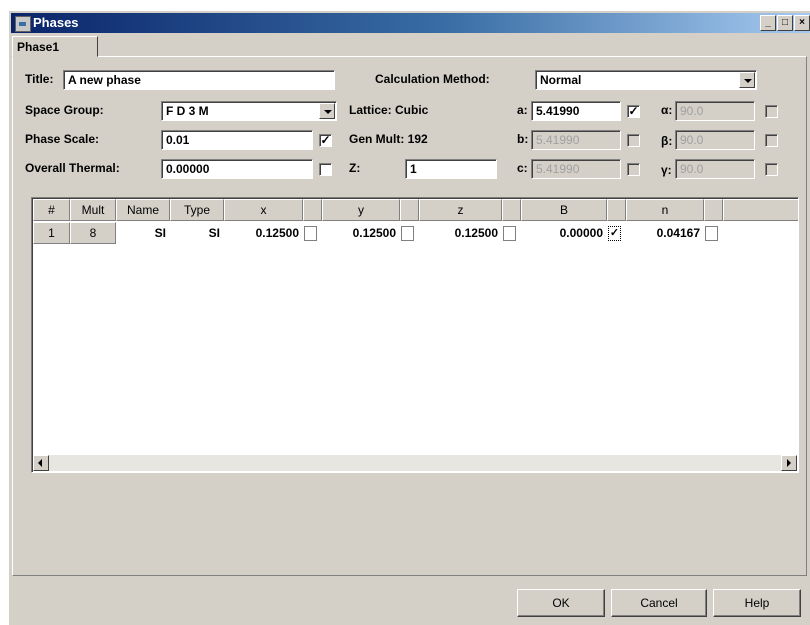 The image size is (810, 625). I want to click on row-type: SI, so click(197, 233).